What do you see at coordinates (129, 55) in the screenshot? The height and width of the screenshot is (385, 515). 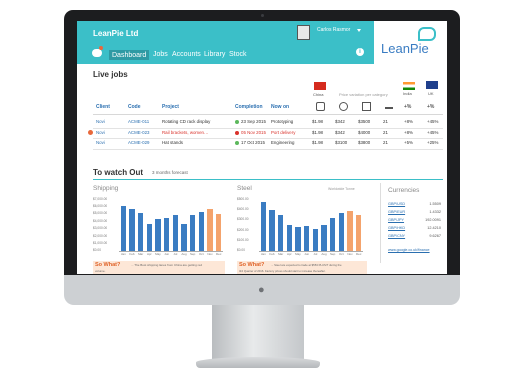 I see `nav-tab-dashboard: Dashboard` at bounding box center [129, 55].